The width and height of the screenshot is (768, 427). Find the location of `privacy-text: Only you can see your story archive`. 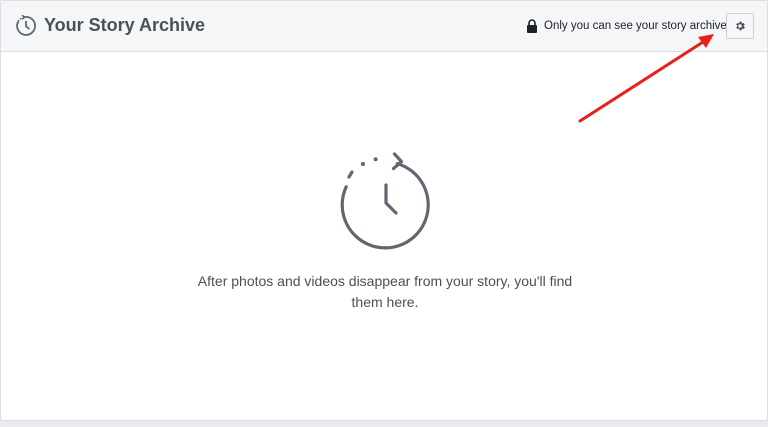

privacy-text: Only you can see your story archive is located at coordinates (635, 26).